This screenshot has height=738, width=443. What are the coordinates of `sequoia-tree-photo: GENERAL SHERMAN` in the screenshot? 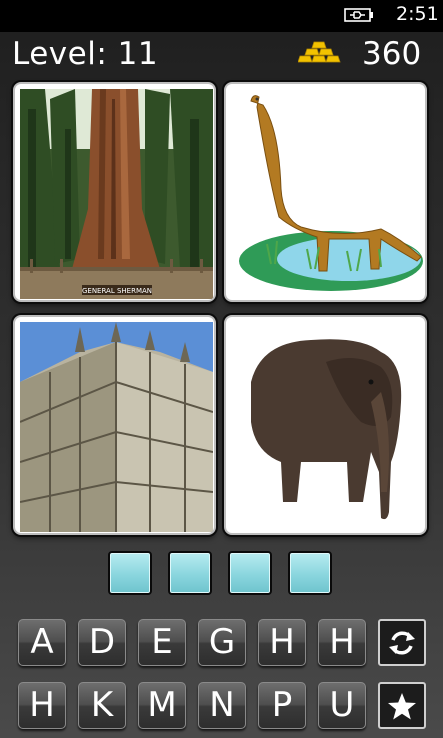 It's located at (116, 194).